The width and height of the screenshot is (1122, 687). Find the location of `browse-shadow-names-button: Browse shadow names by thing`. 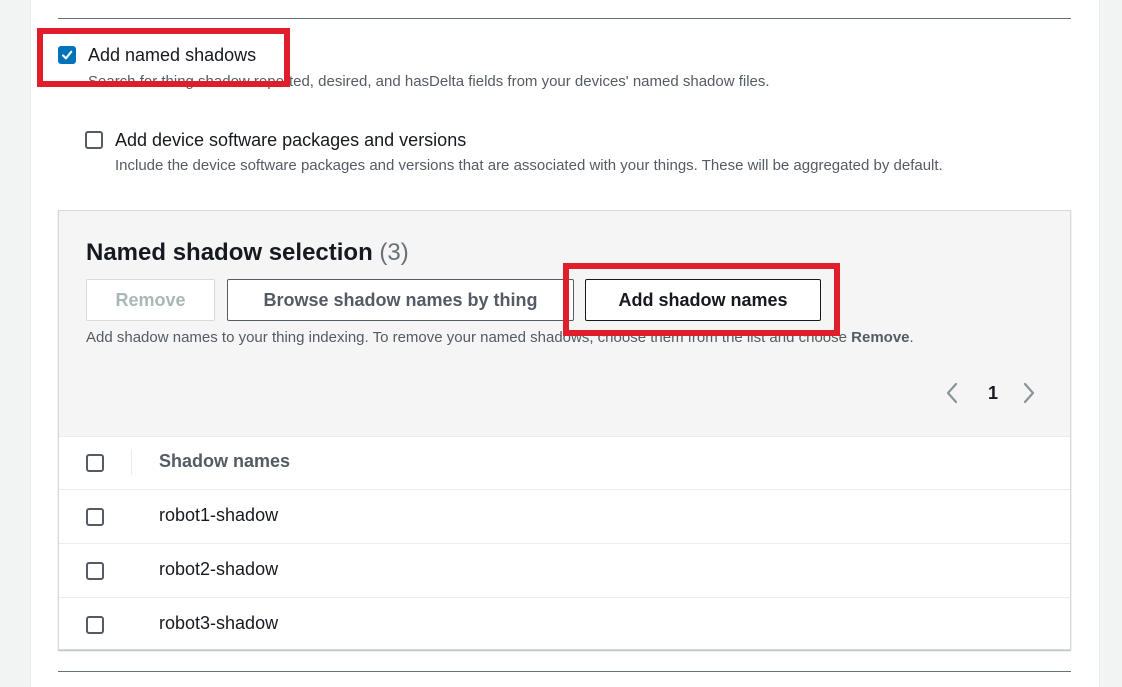

browse-shadow-names-button: Browse shadow names by thing is located at coordinates (400, 300).